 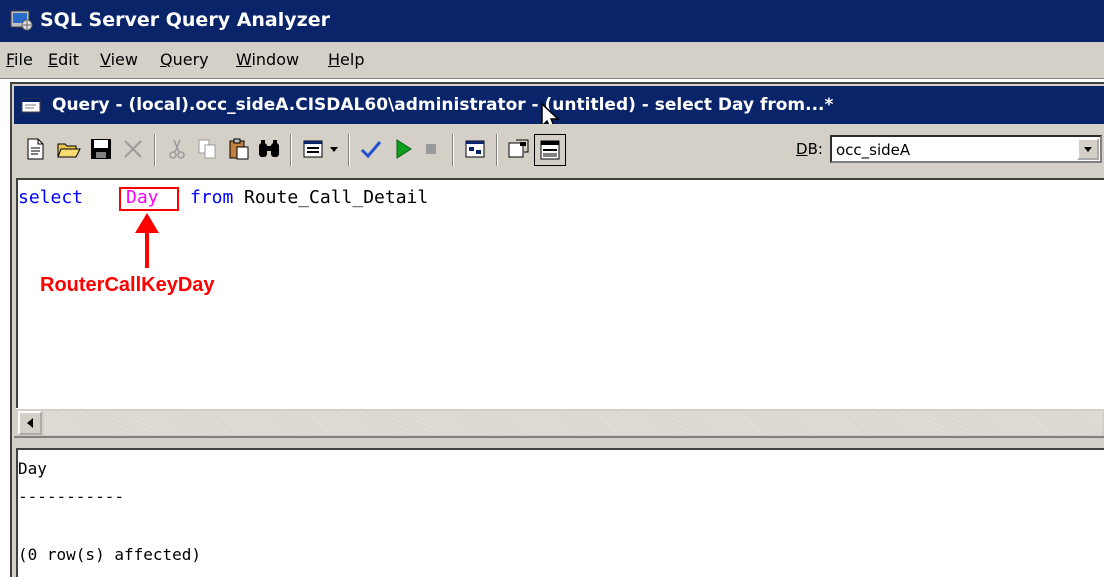 What do you see at coordinates (431, 149) in the screenshot?
I see `cancel-query-icon` at bounding box center [431, 149].